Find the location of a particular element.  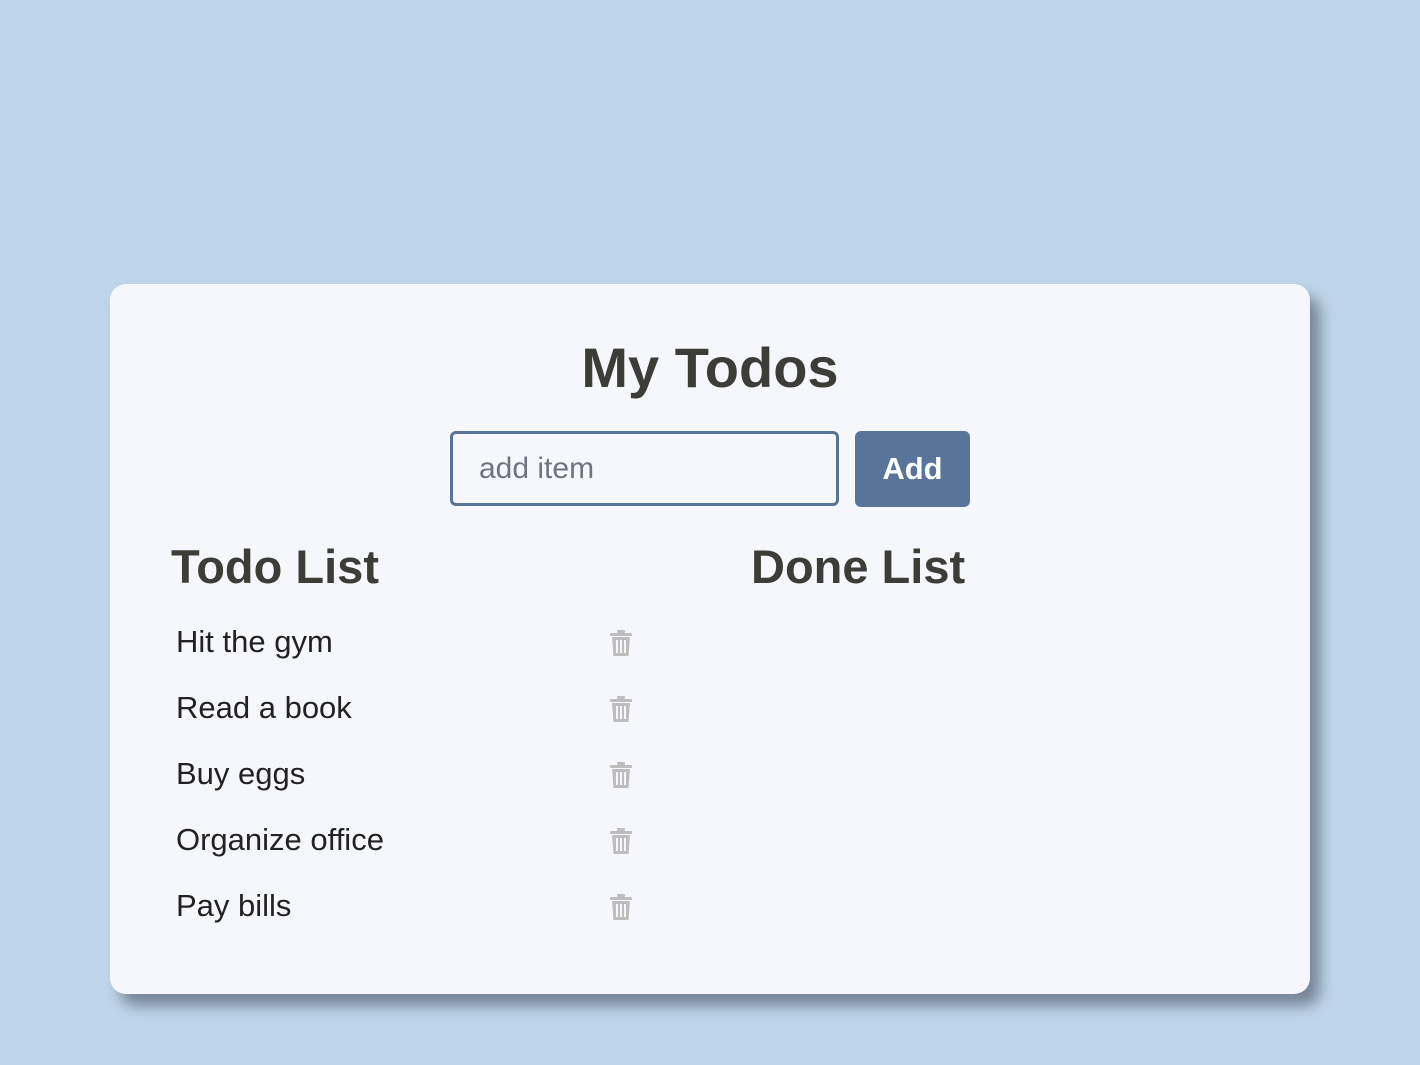

todo-item-label: Pay bills is located at coordinates (233, 906).